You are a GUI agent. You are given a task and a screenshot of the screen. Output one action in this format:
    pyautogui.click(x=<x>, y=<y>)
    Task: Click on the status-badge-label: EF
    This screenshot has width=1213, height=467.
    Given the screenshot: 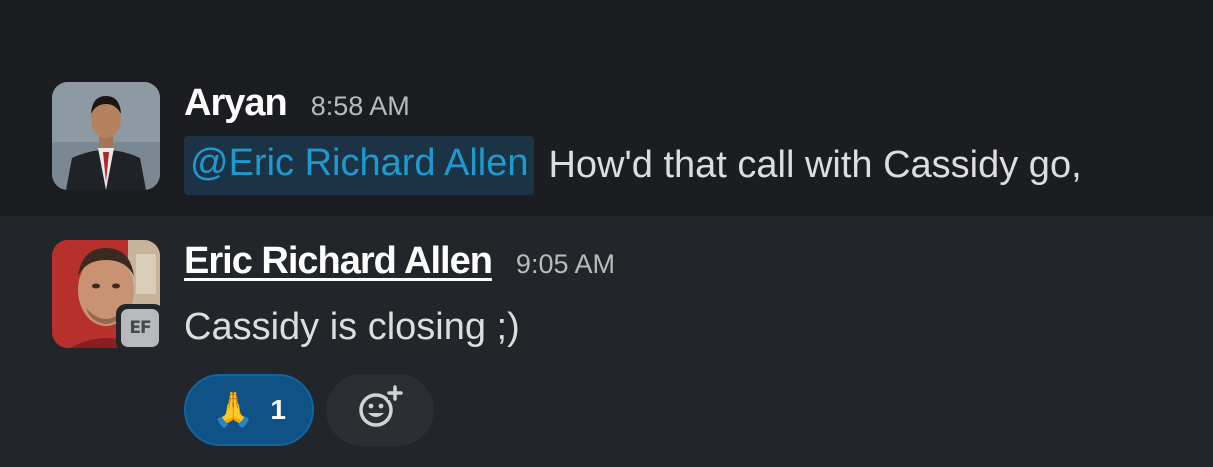 What is the action you would take?
    pyautogui.click(x=140, y=328)
    